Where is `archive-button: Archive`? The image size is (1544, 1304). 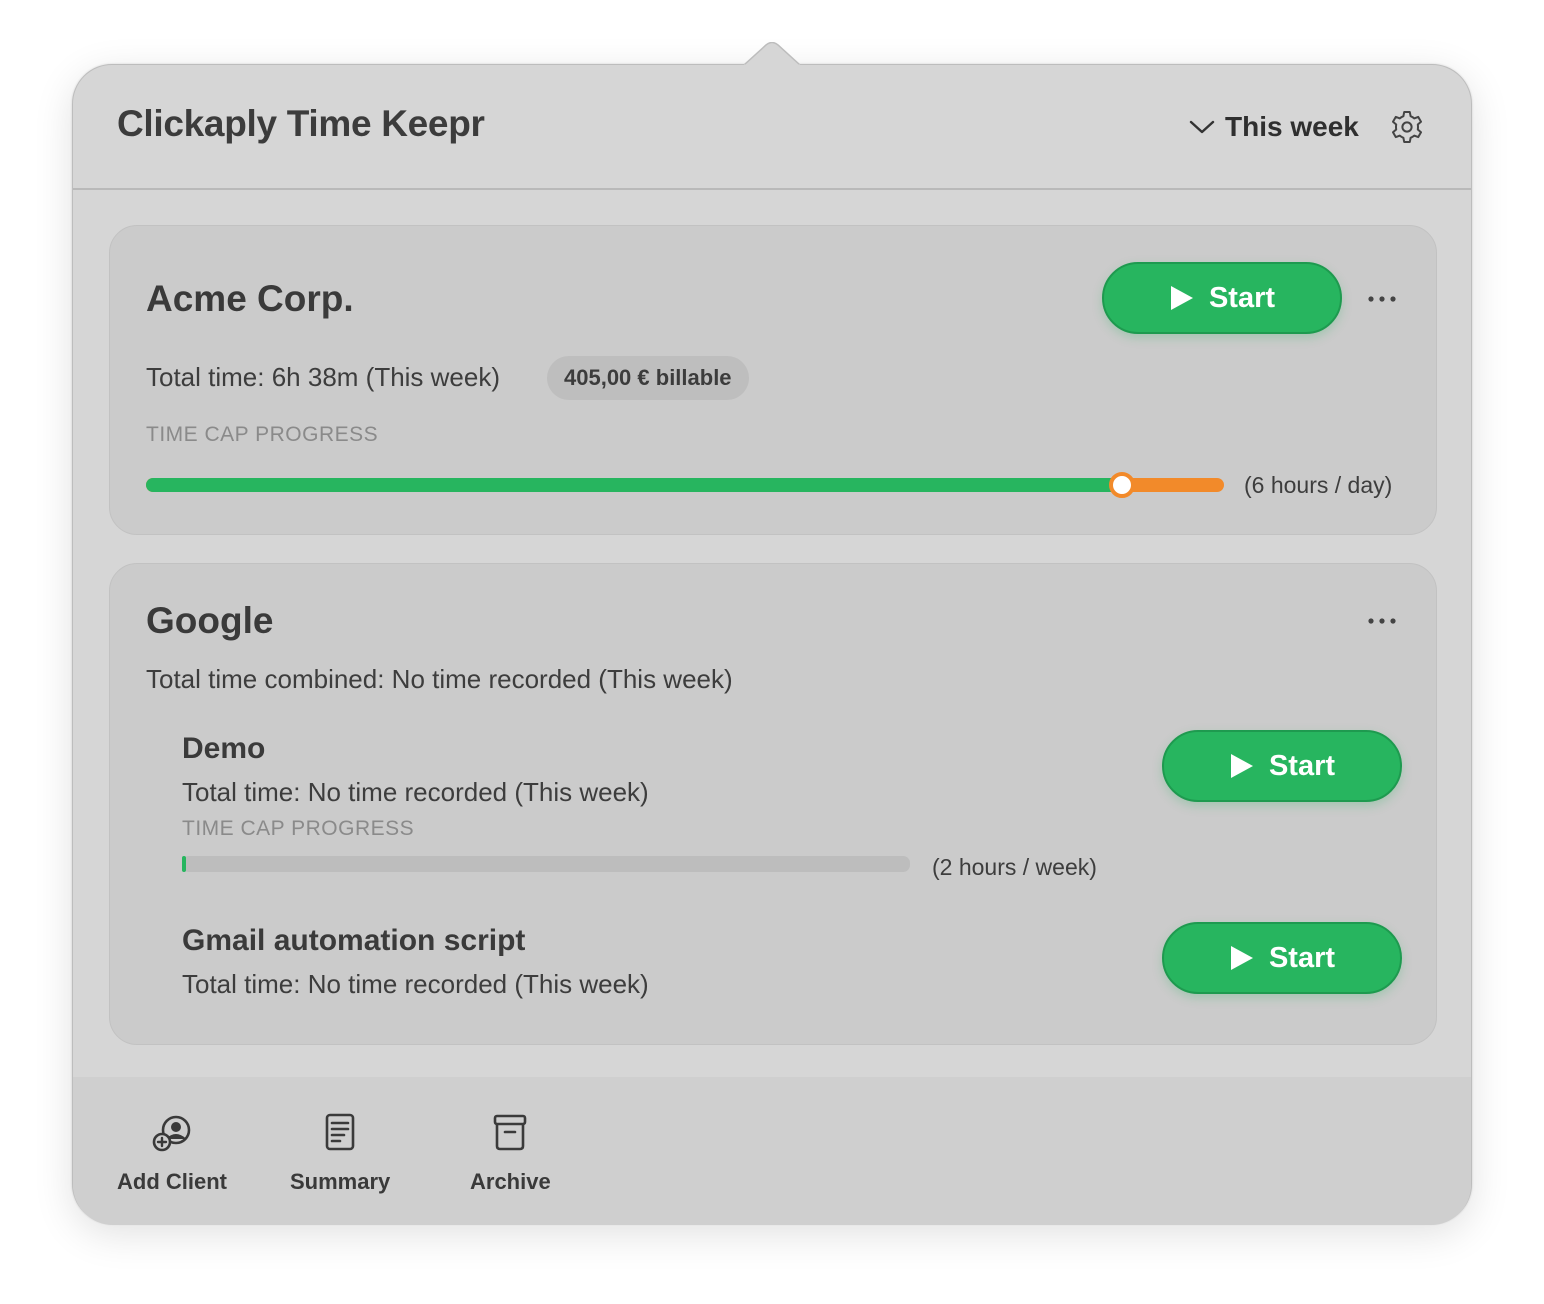
archive-button: Archive is located at coordinates (510, 1153).